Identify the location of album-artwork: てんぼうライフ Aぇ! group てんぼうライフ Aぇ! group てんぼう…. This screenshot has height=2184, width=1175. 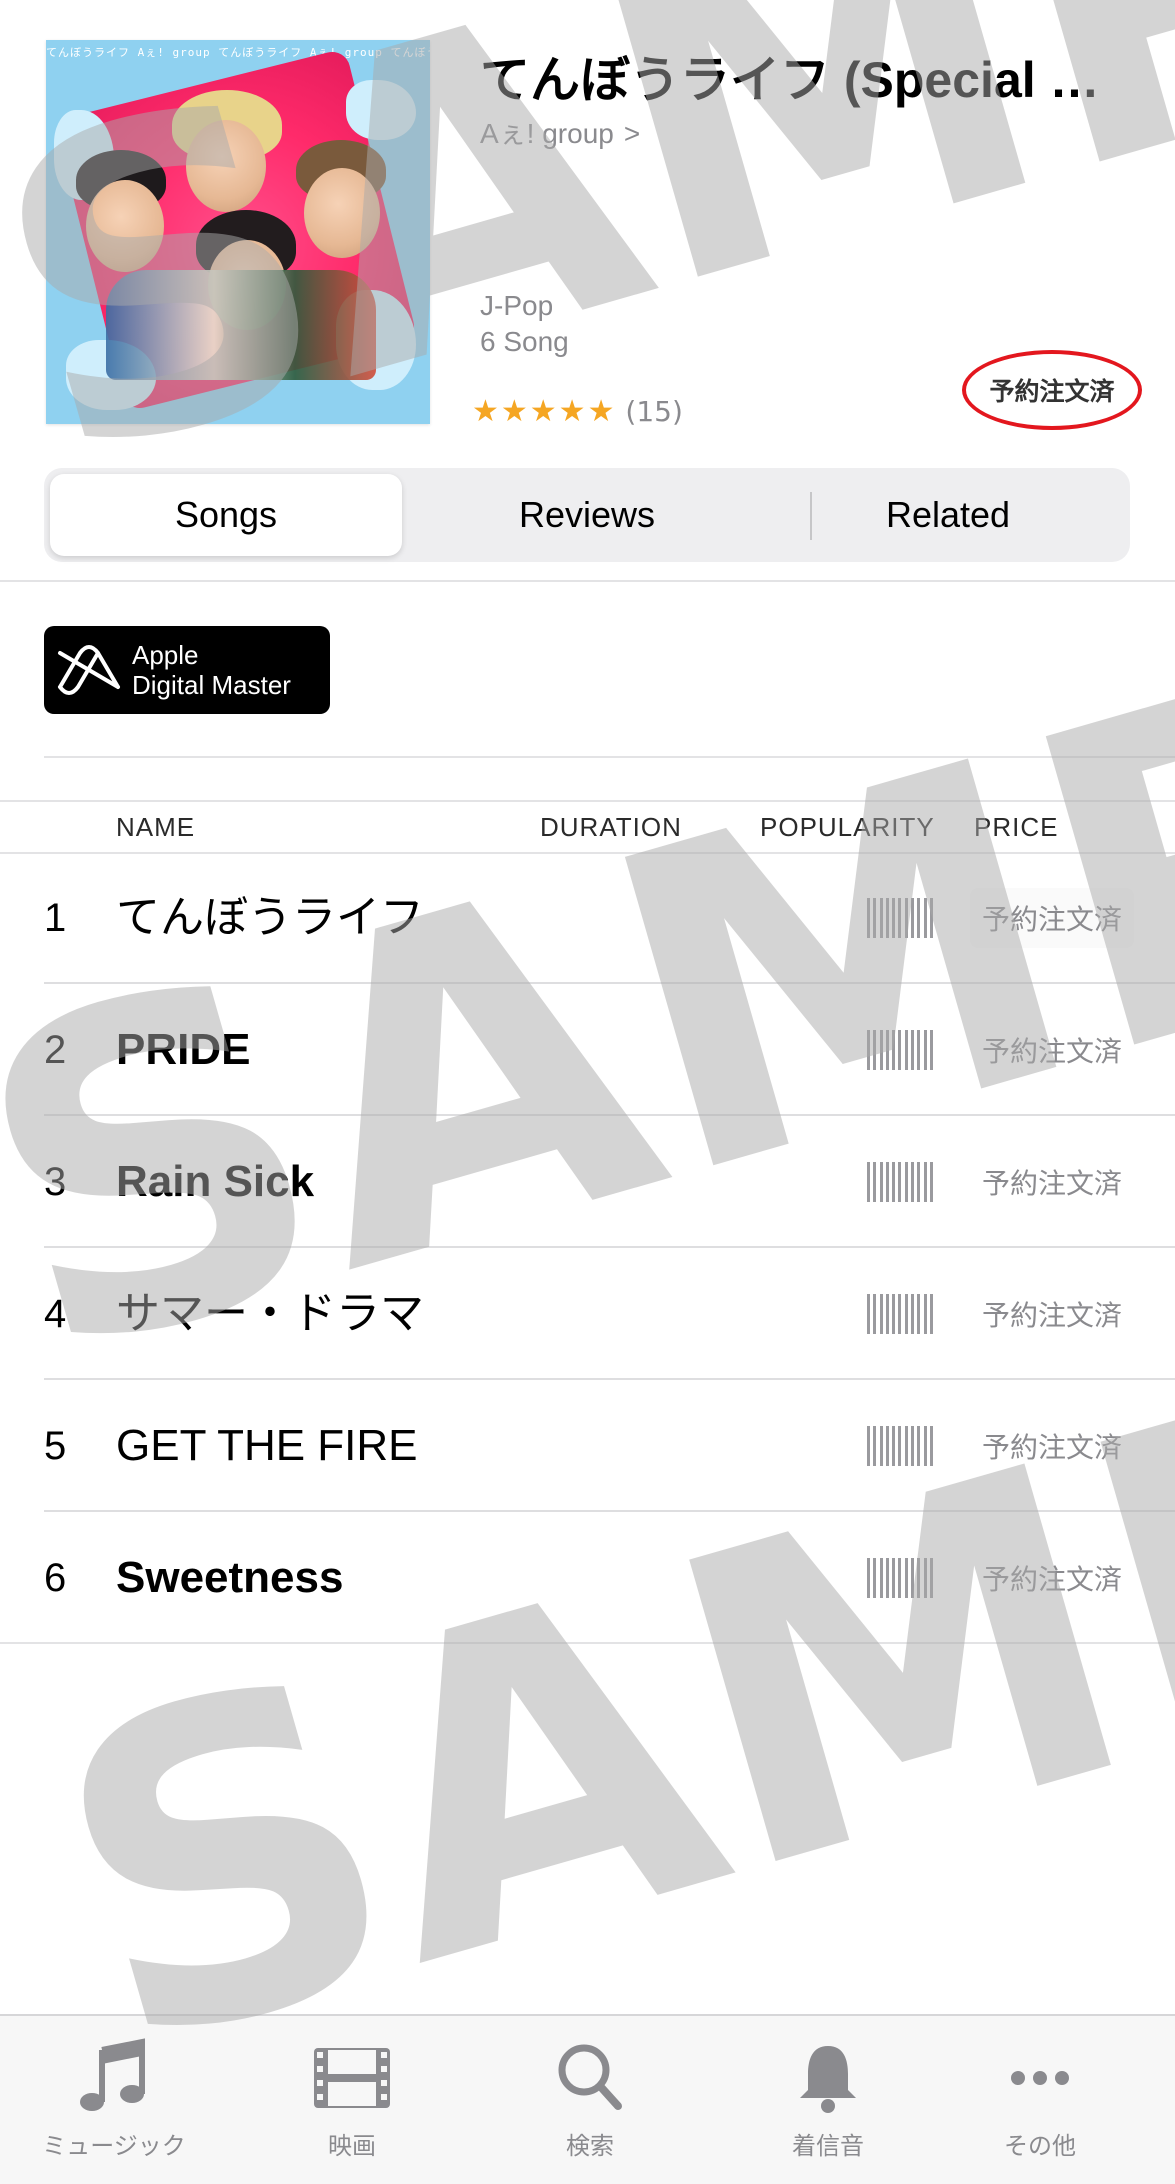
(238, 232).